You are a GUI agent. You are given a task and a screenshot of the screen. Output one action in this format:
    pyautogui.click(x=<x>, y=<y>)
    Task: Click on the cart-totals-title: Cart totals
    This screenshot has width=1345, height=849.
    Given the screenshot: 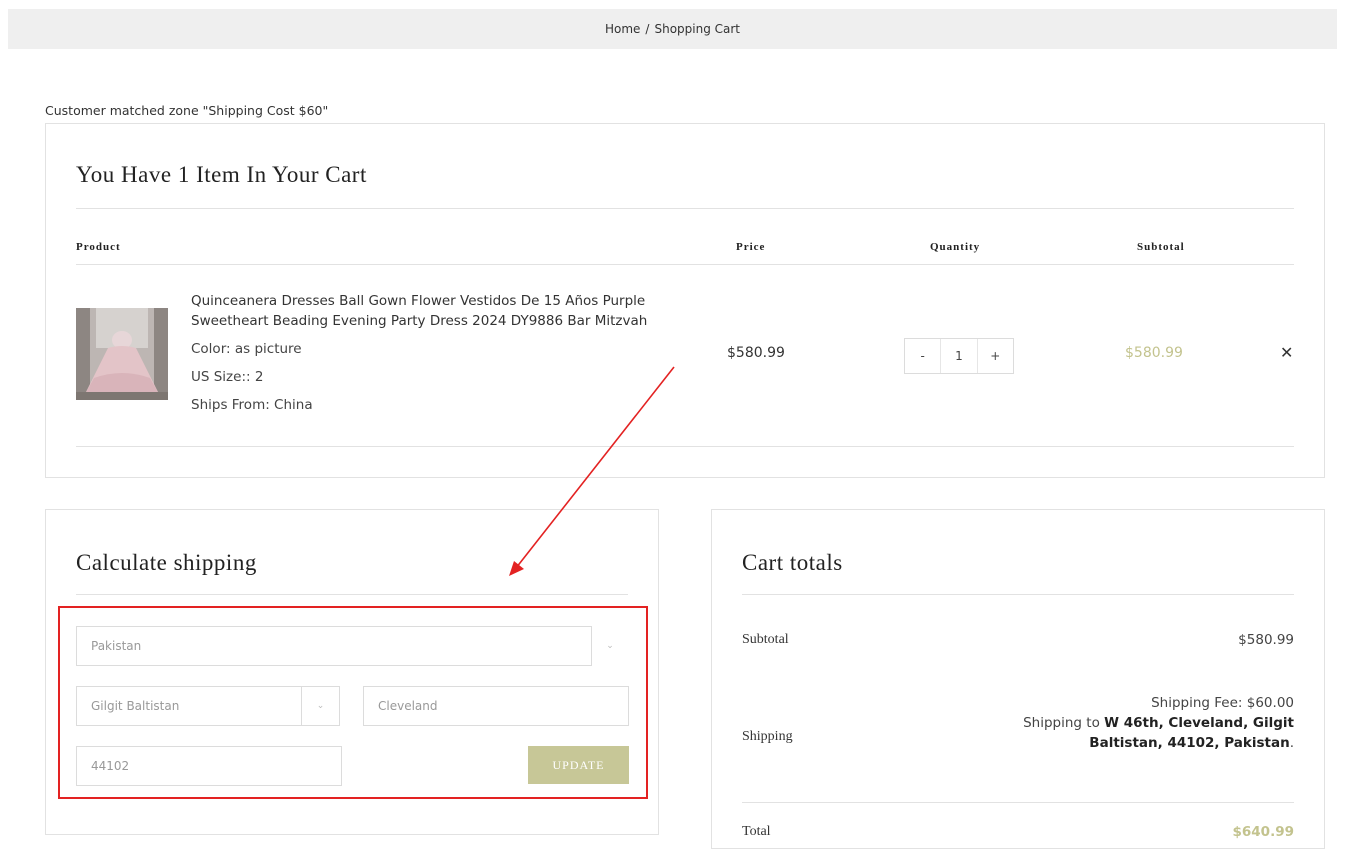 What is the action you would take?
    pyautogui.click(x=792, y=562)
    